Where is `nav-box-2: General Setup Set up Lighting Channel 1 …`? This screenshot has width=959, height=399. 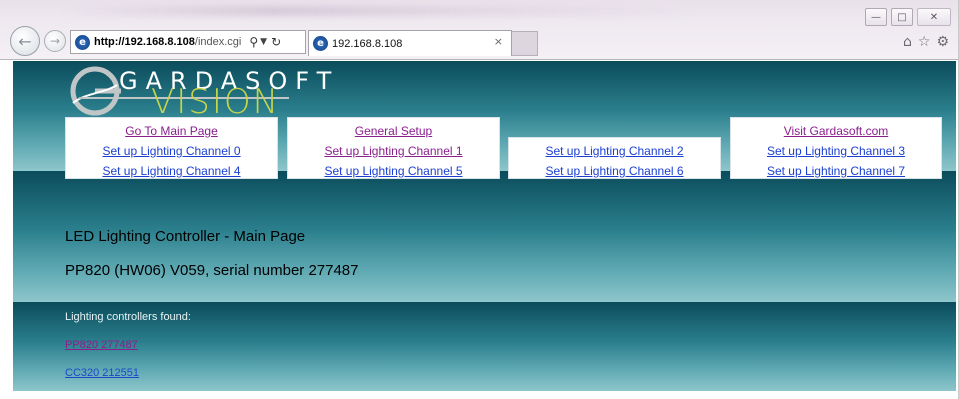
nav-box-2: General Setup Set up Lighting Channel 1 … is located at coordinates (393, 148).